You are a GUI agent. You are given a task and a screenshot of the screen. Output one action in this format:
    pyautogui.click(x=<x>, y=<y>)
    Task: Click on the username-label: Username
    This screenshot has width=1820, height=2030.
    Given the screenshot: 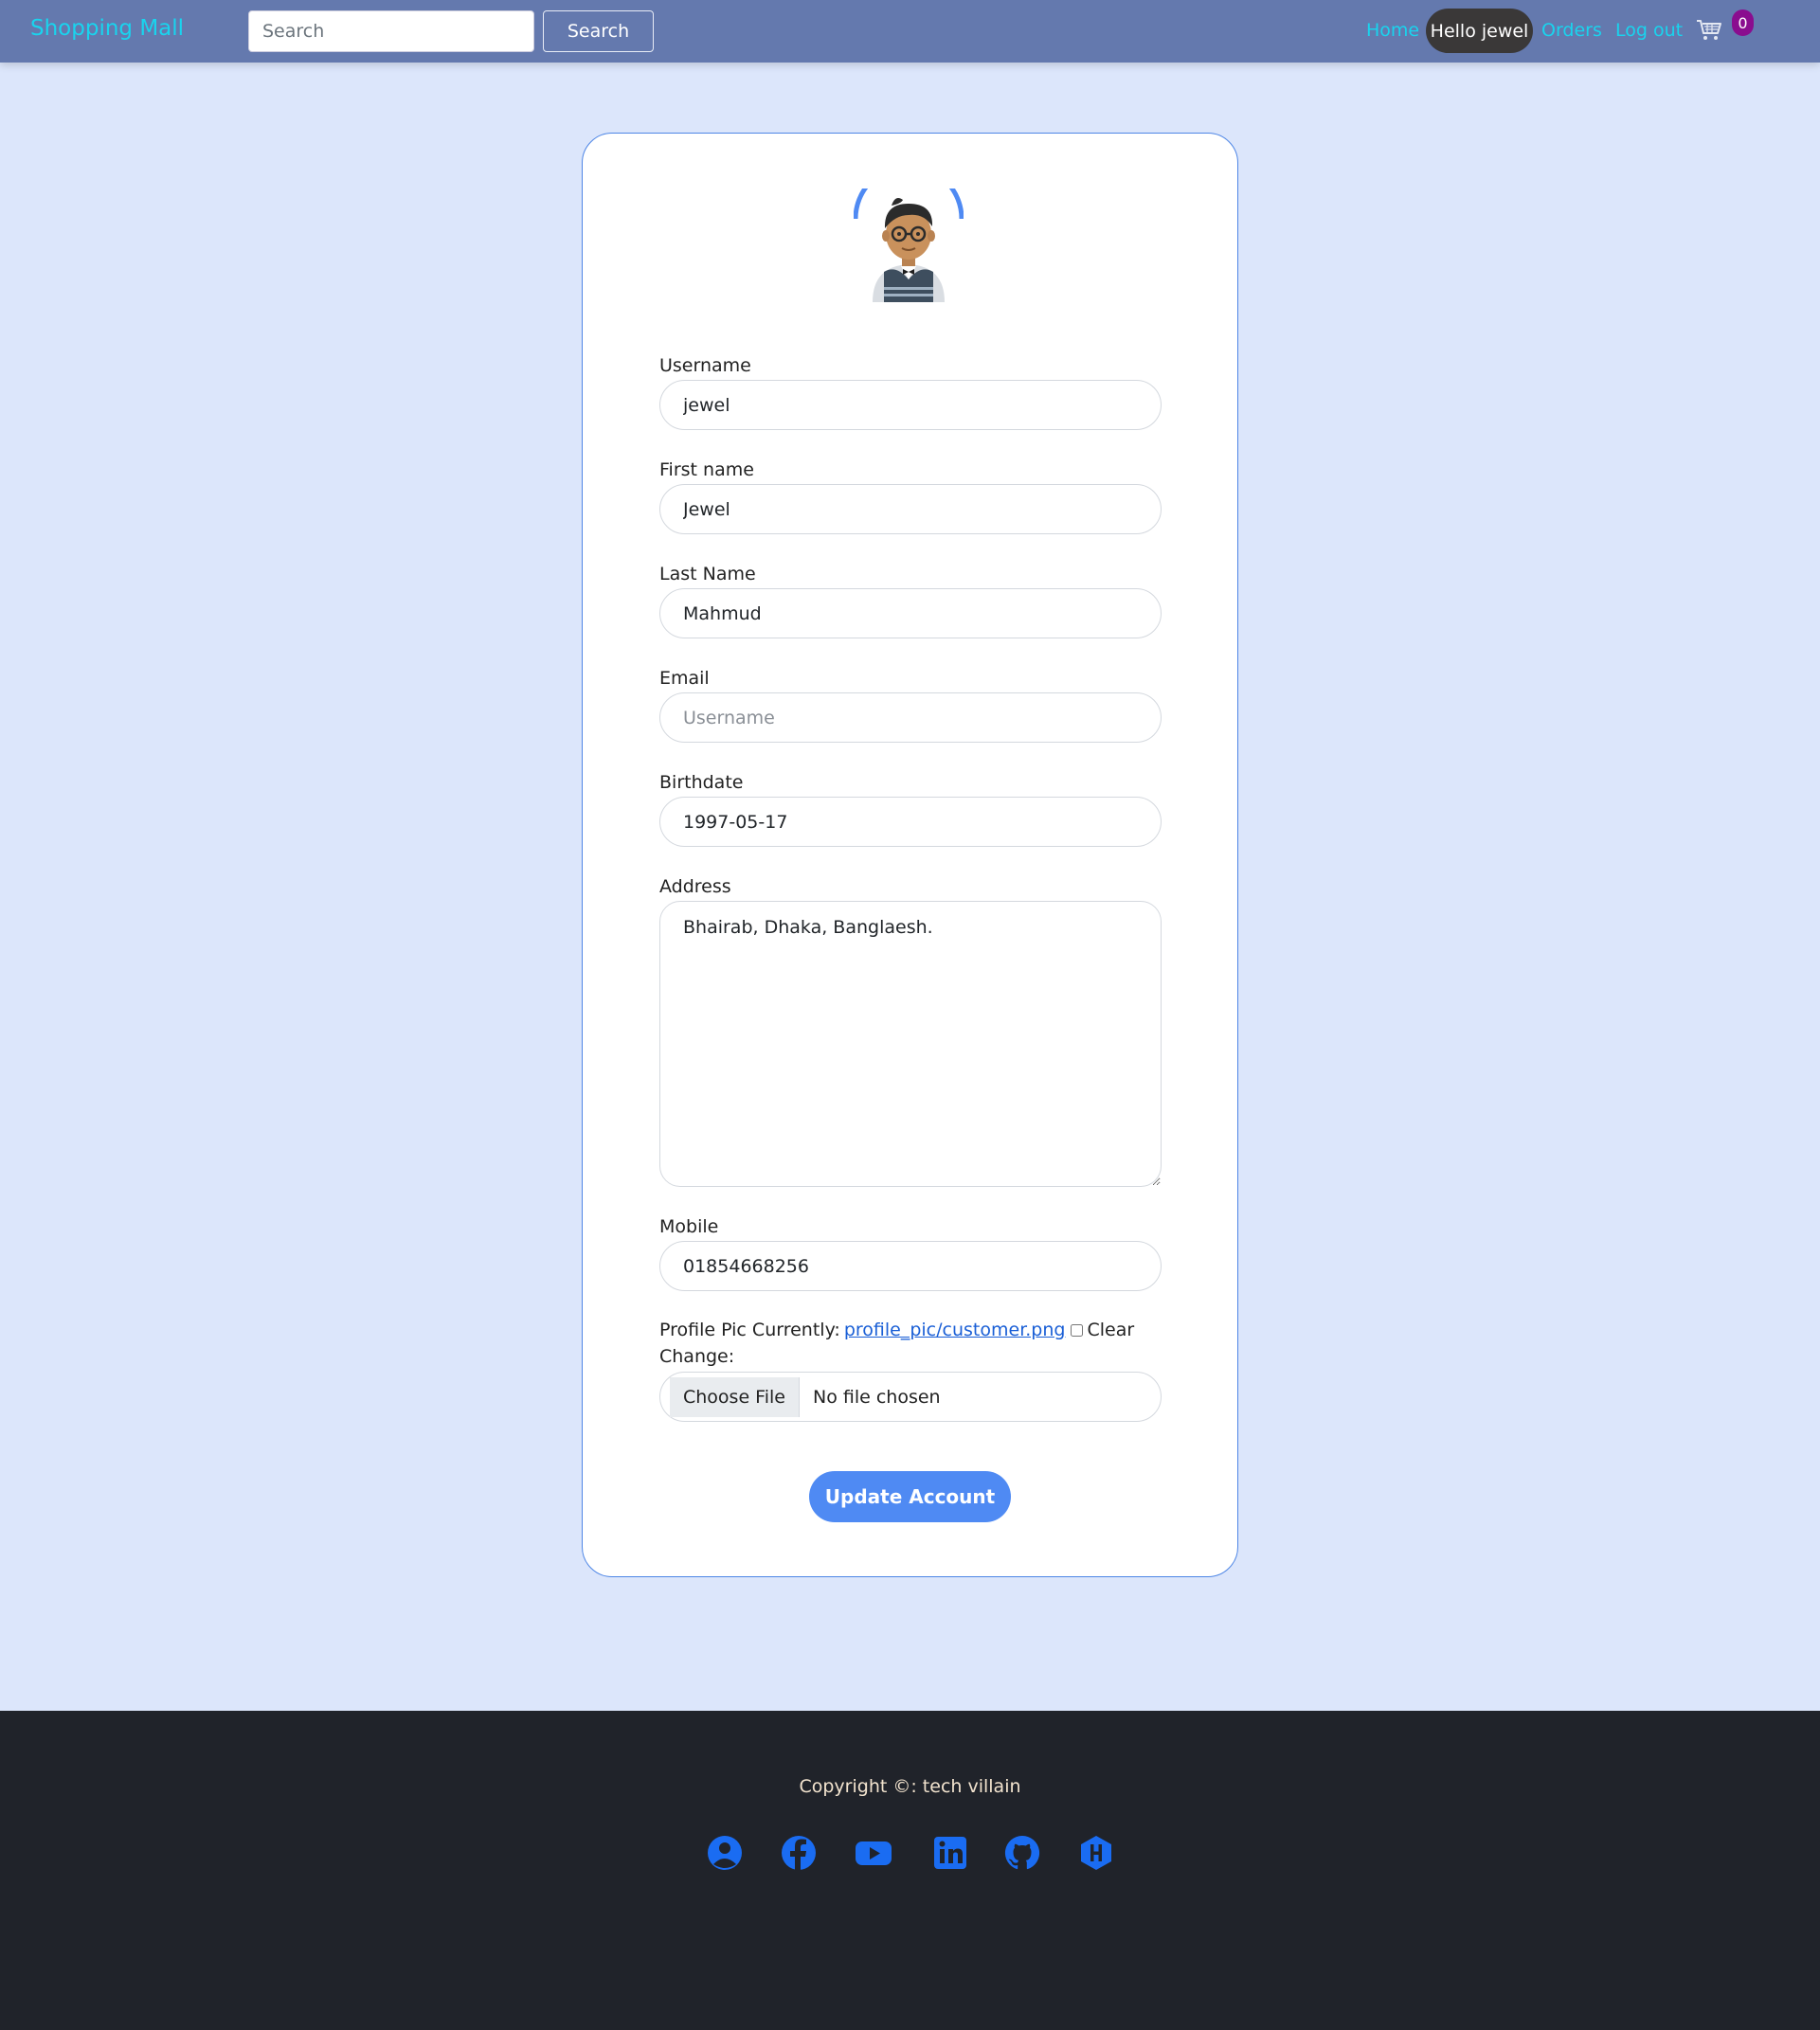 What is the action you would take?
    pyautogui.click(x=705, y=365)
    